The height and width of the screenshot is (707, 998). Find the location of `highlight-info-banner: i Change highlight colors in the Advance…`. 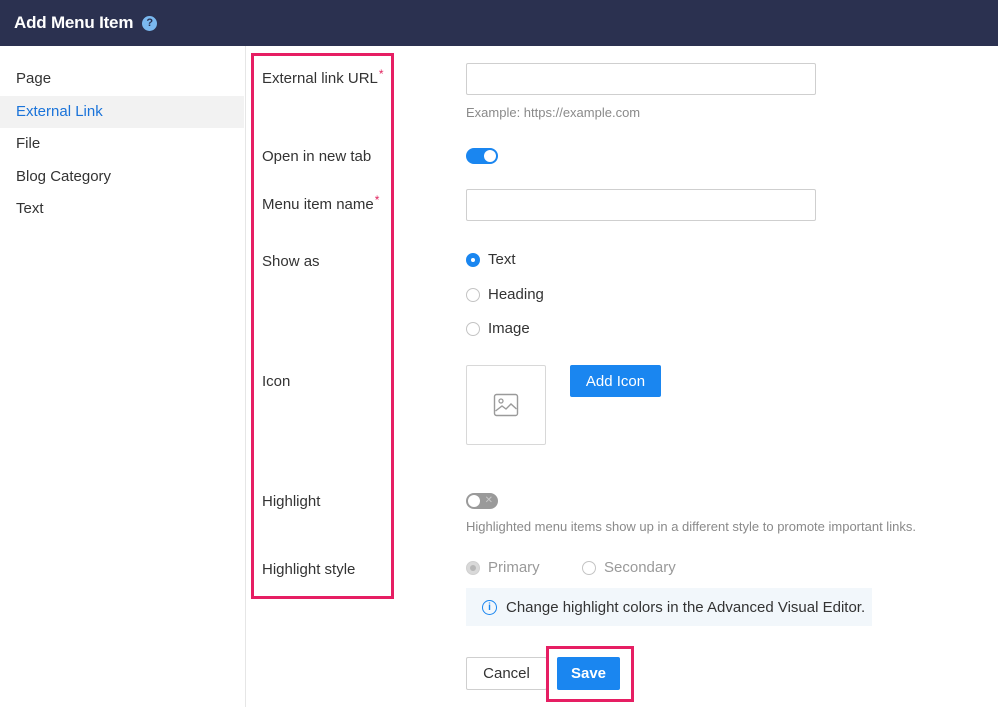

highlight-info-banner: i Change highlight colors in the Advance… is located at coordinates (669, 607).